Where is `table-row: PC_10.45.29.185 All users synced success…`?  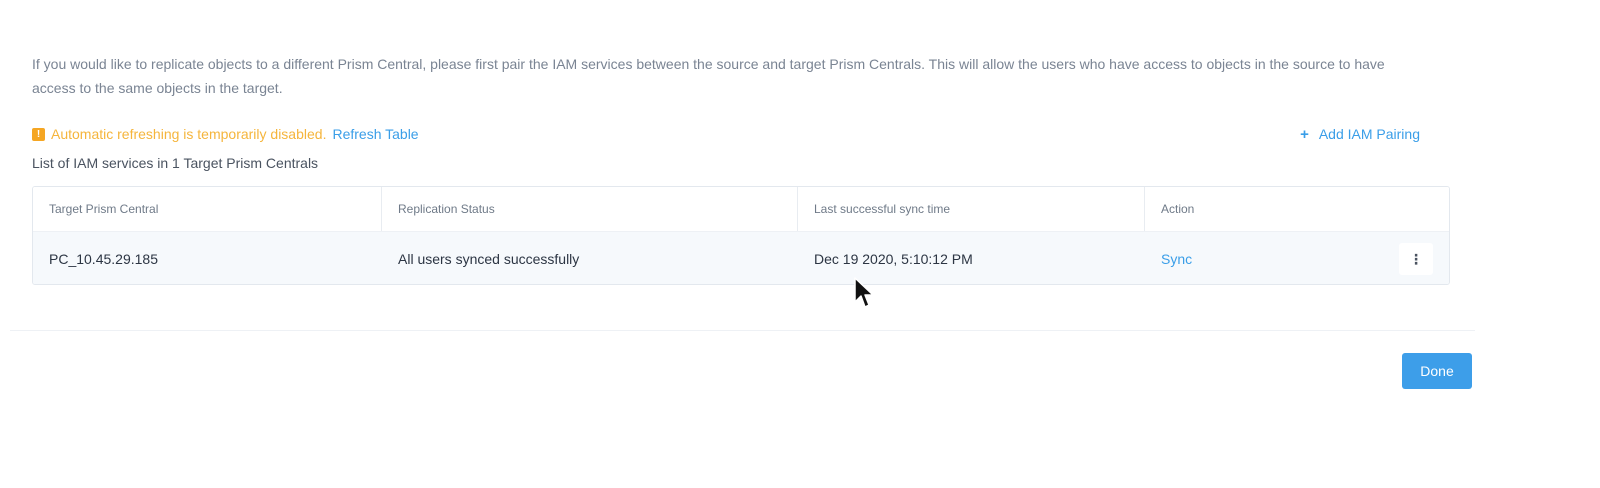 table-row: PC_10.45.29.185 All users synced success… is located at coordinates (741, 257).